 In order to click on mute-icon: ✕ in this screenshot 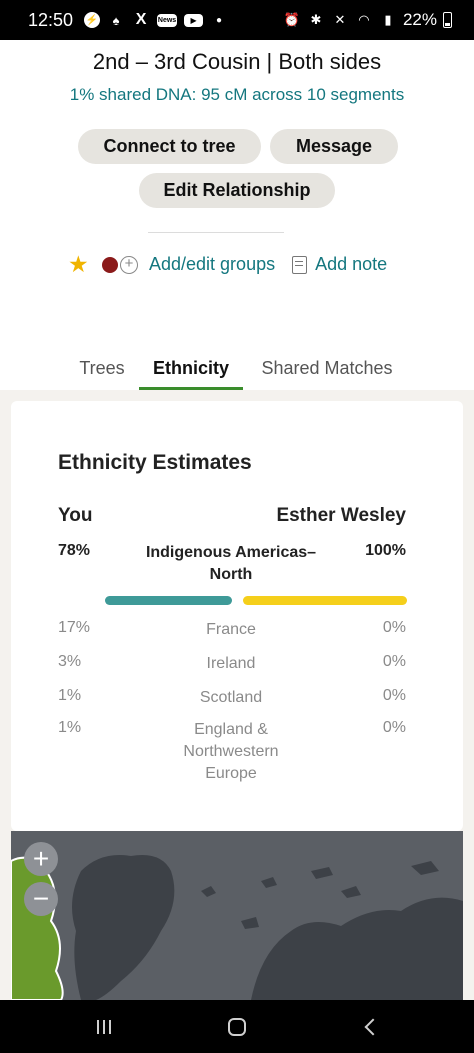, I will do `click(340, 19)`.